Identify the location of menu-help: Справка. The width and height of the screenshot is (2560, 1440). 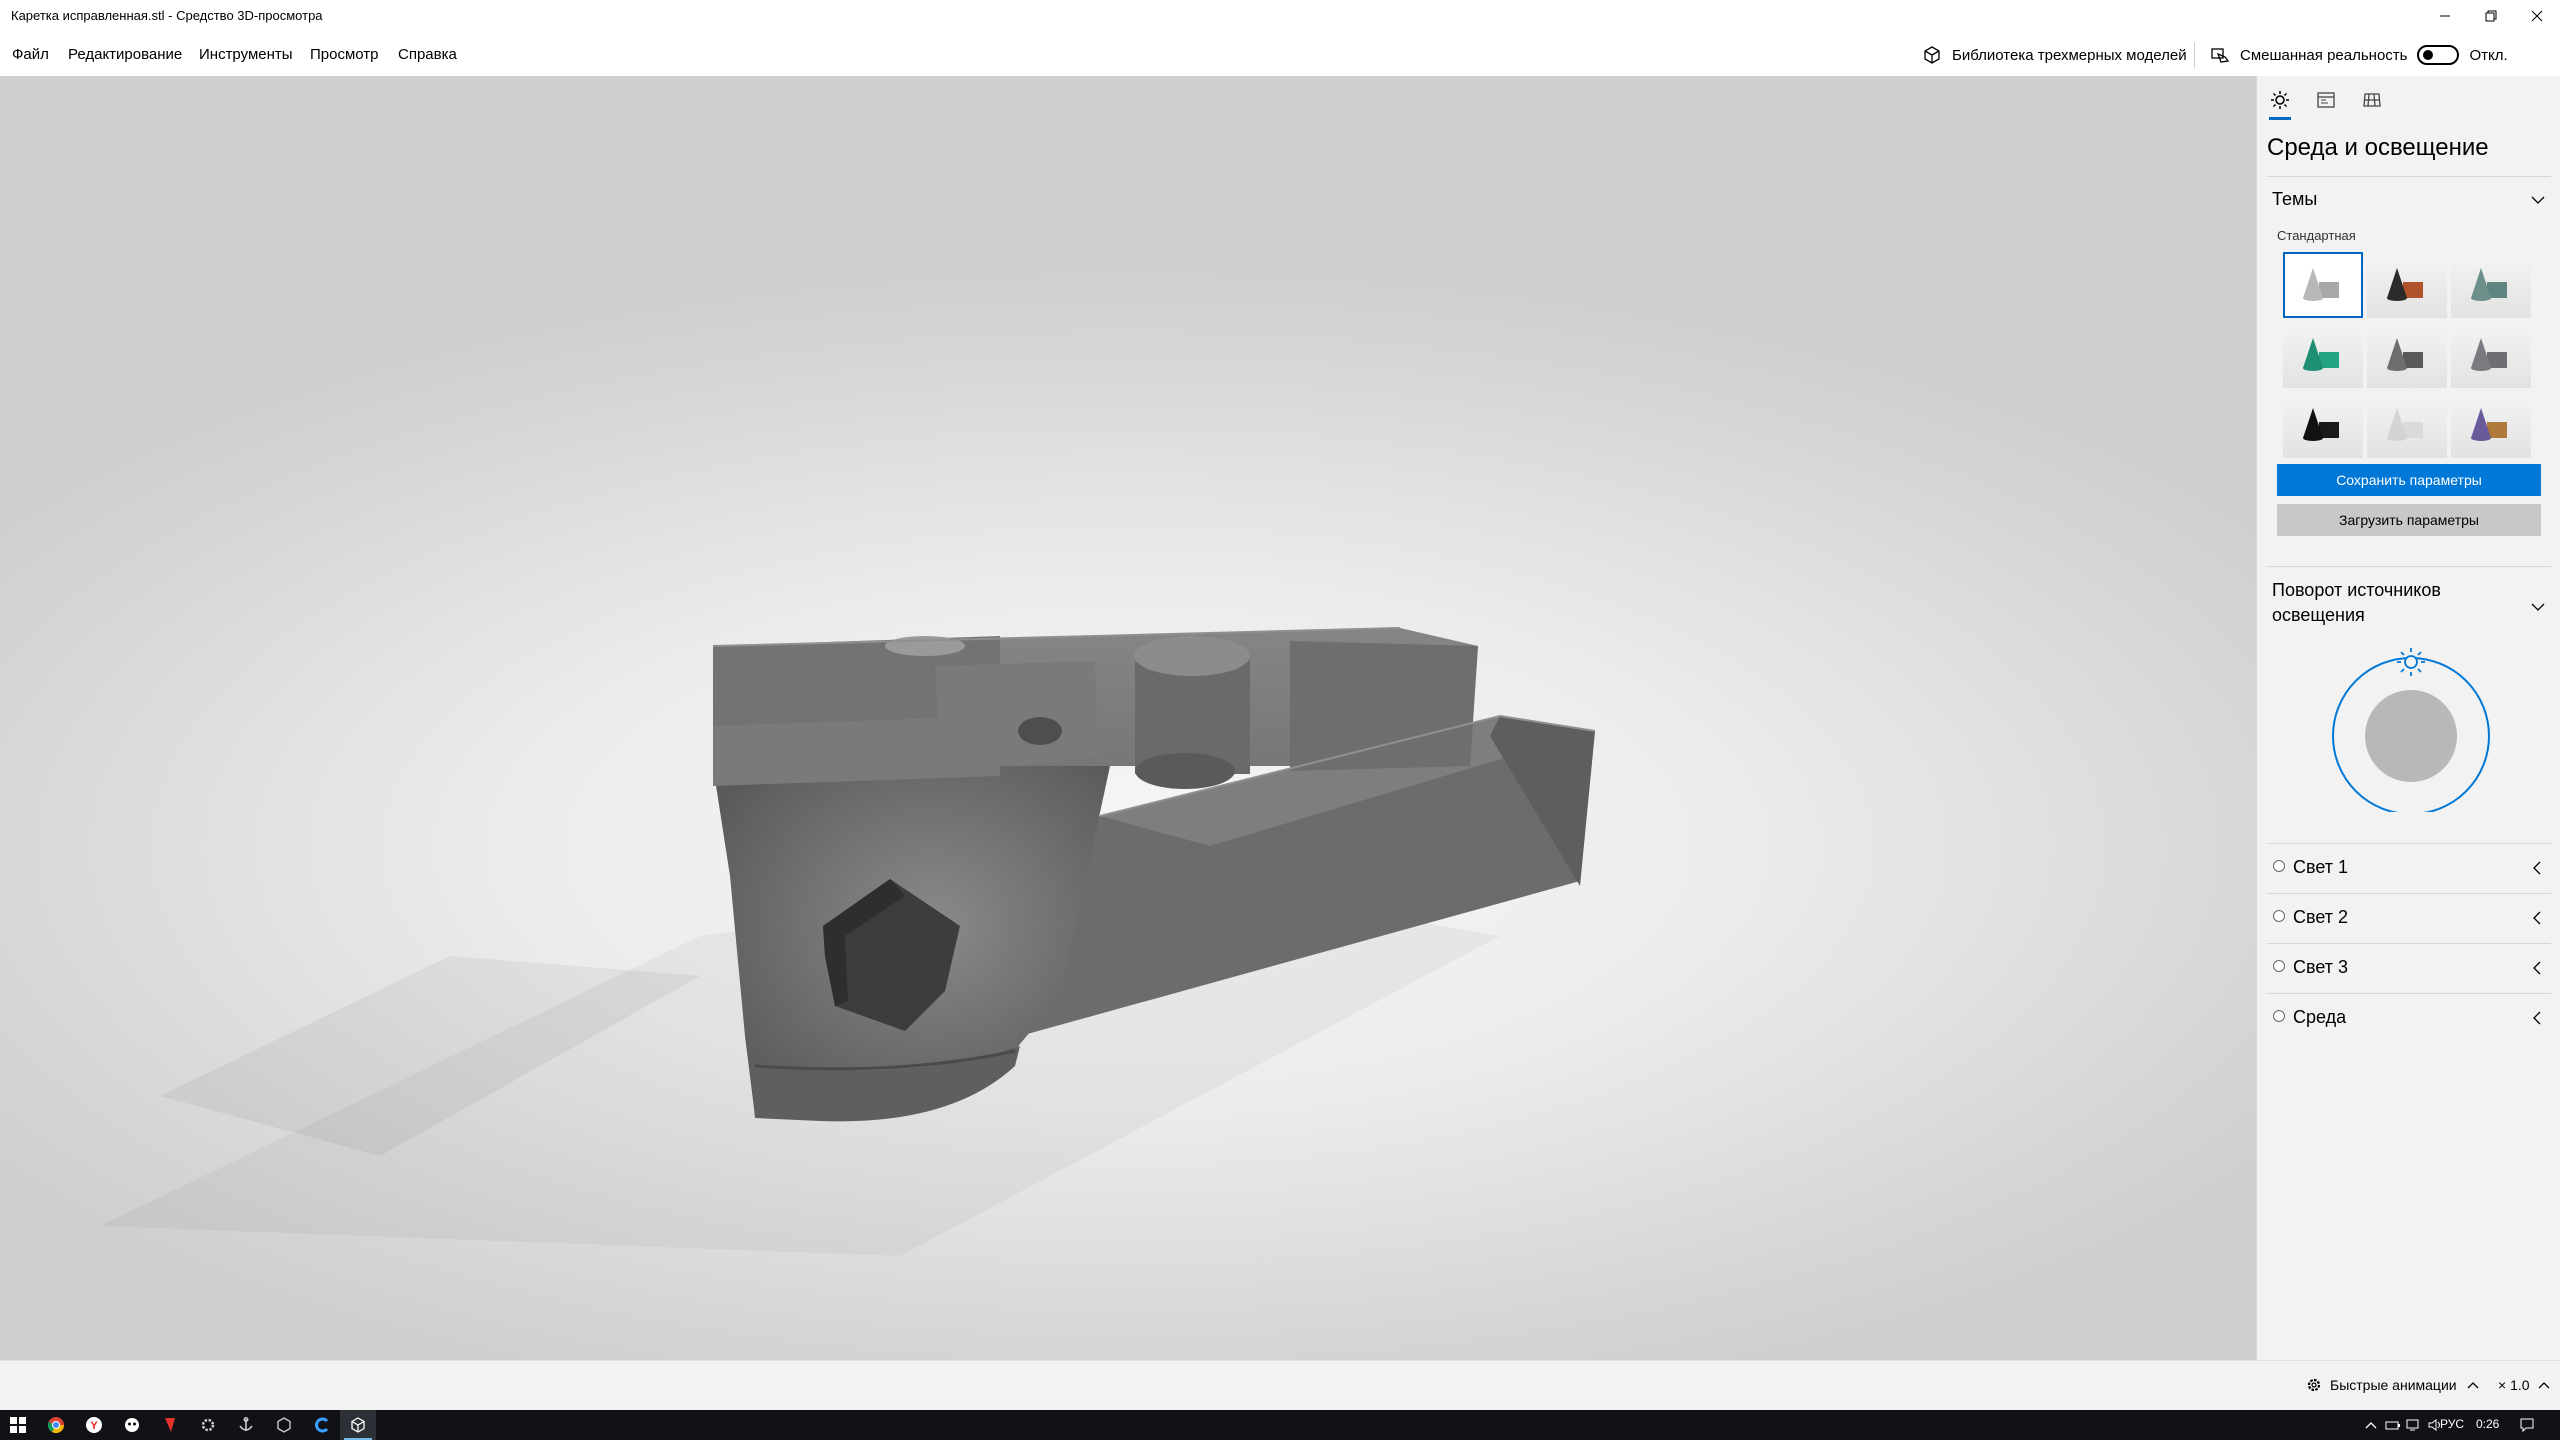
(427, 54).